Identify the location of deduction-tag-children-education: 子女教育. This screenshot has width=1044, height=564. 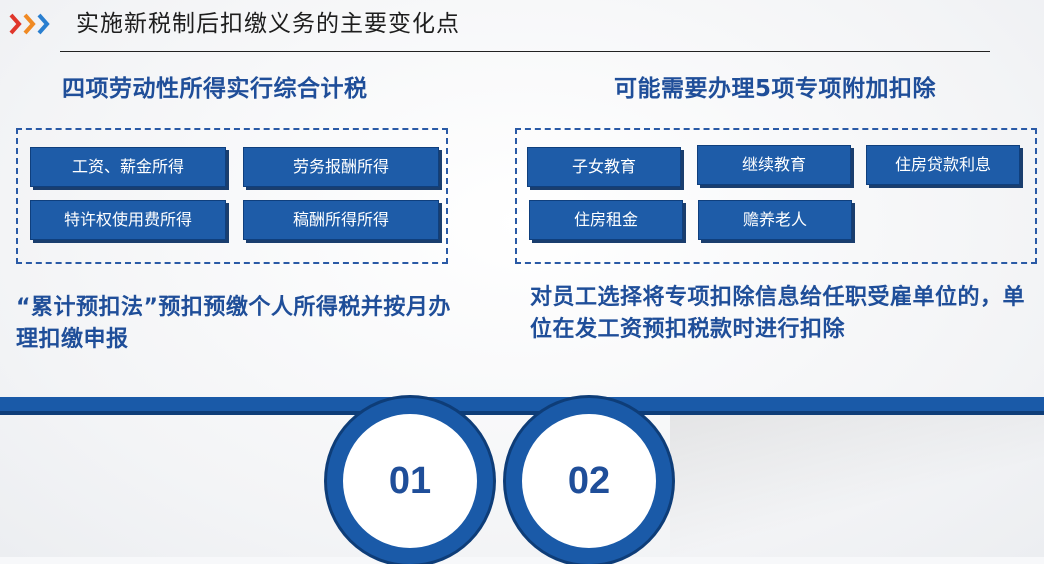
(604, 167).